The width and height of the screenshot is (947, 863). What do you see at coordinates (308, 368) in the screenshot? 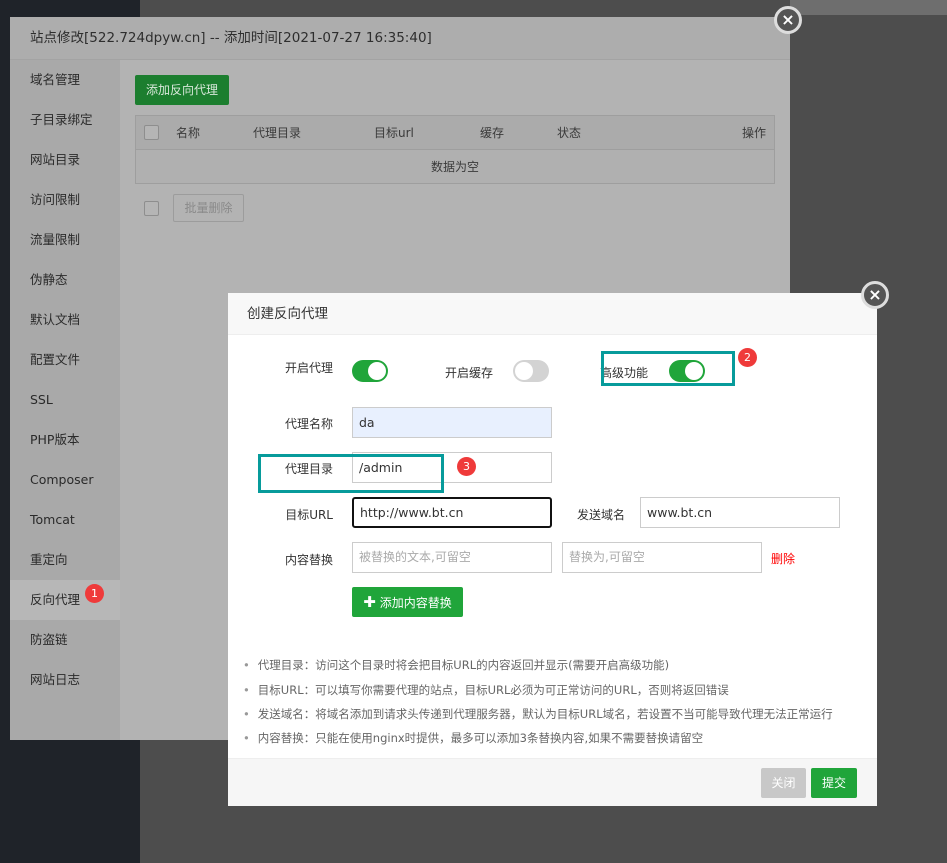
I see `enable-proxy-label: 开启代理` at bounding box center [308, 368].